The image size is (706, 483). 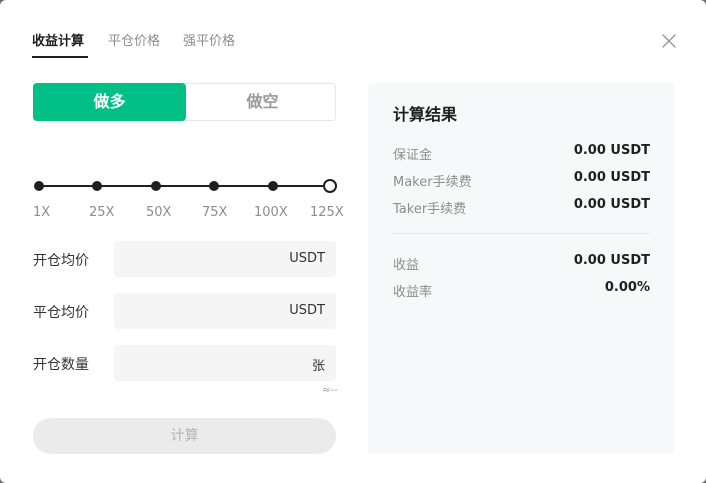 I want to click on short-button: 做空, so click(x=262, y=102).